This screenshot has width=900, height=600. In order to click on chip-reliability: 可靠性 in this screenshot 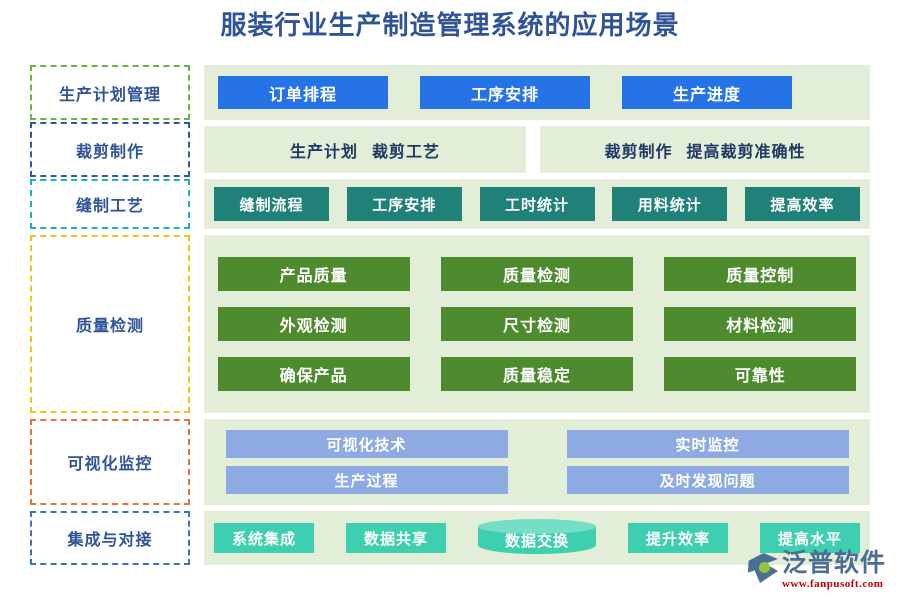, I will do `click(760, 374)`.